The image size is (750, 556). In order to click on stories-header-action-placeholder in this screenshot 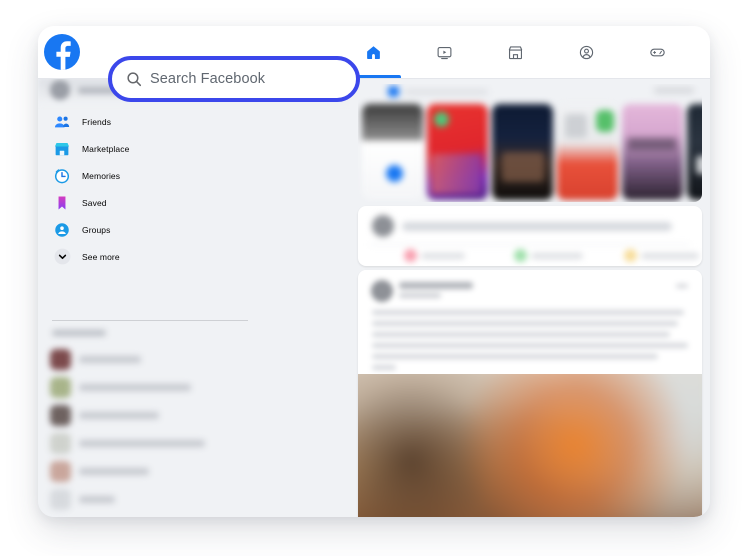, I will do `click(674, 90)`.